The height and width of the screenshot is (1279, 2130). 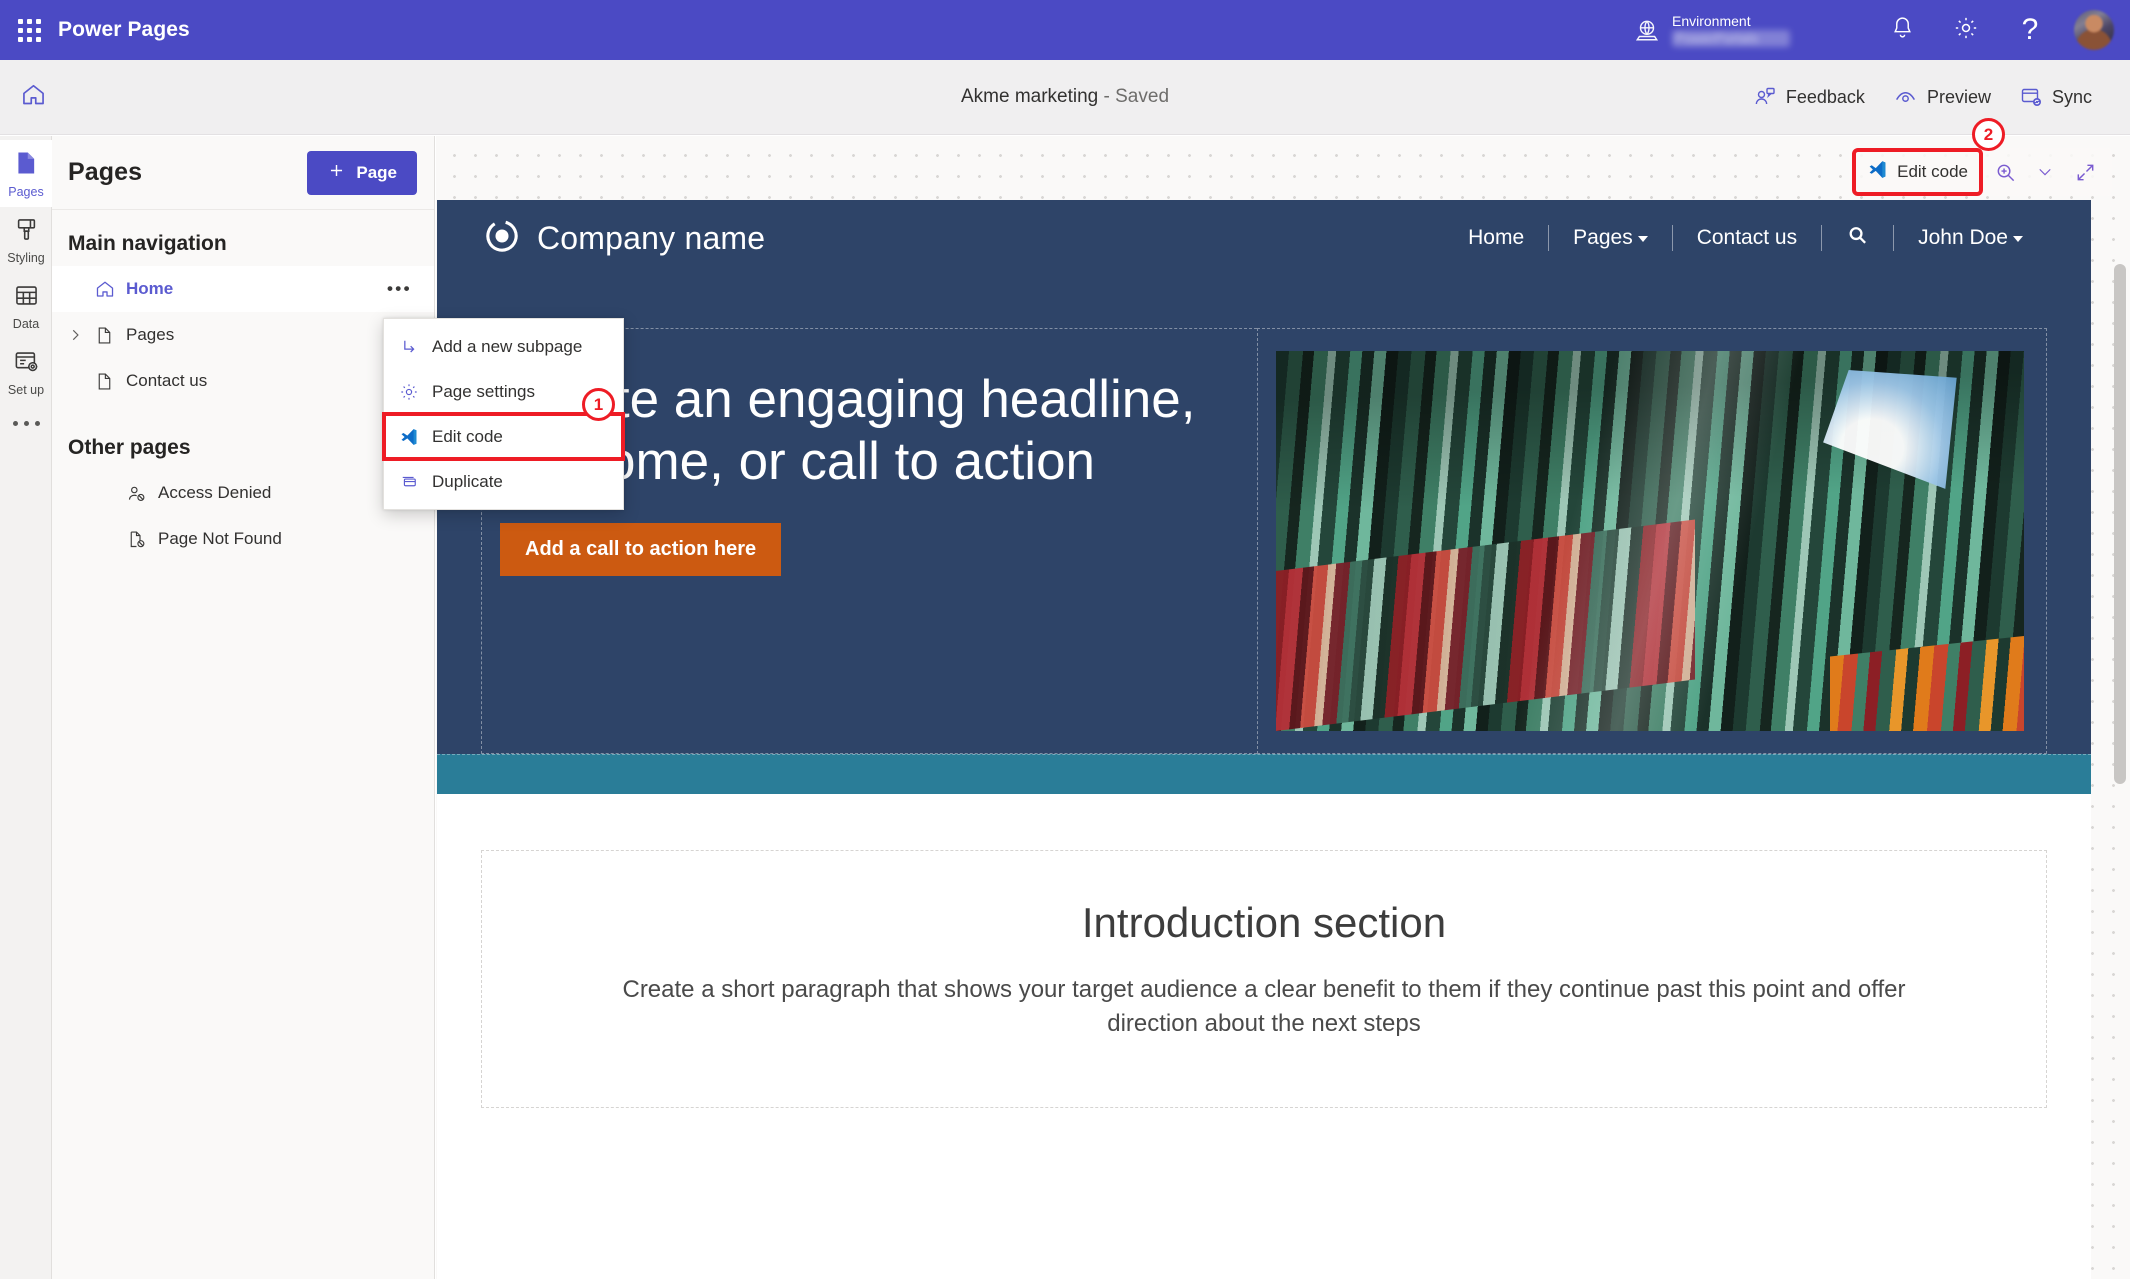 I want to click on rail-more-button, so click(x=26, y=423).